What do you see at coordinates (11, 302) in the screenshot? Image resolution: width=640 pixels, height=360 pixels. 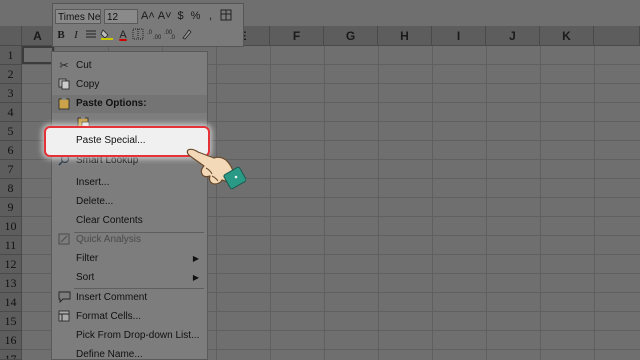 I see `row-header-14: 14` at bounding box center [11, 302].